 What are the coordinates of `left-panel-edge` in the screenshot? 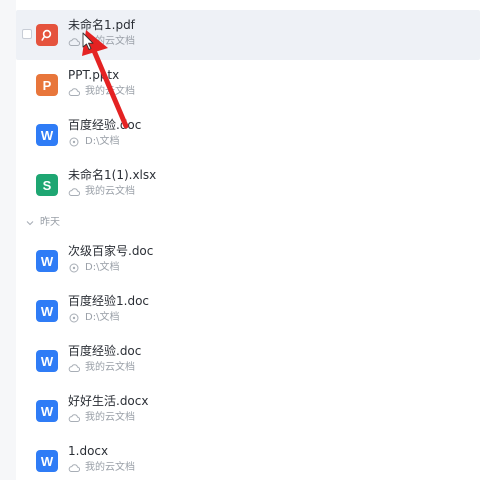 It's located at (8, 240).